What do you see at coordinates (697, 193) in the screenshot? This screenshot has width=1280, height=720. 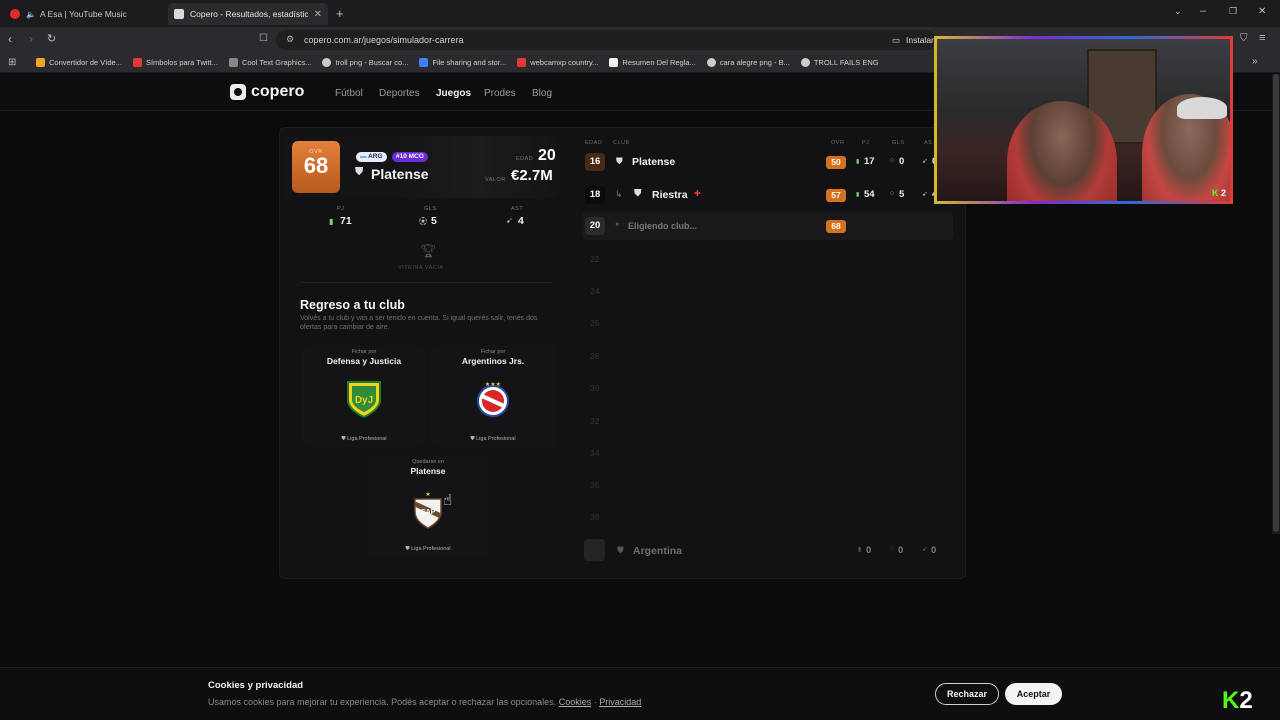 I see `red-card-icon: ✚` at bounding box center [697, 193].